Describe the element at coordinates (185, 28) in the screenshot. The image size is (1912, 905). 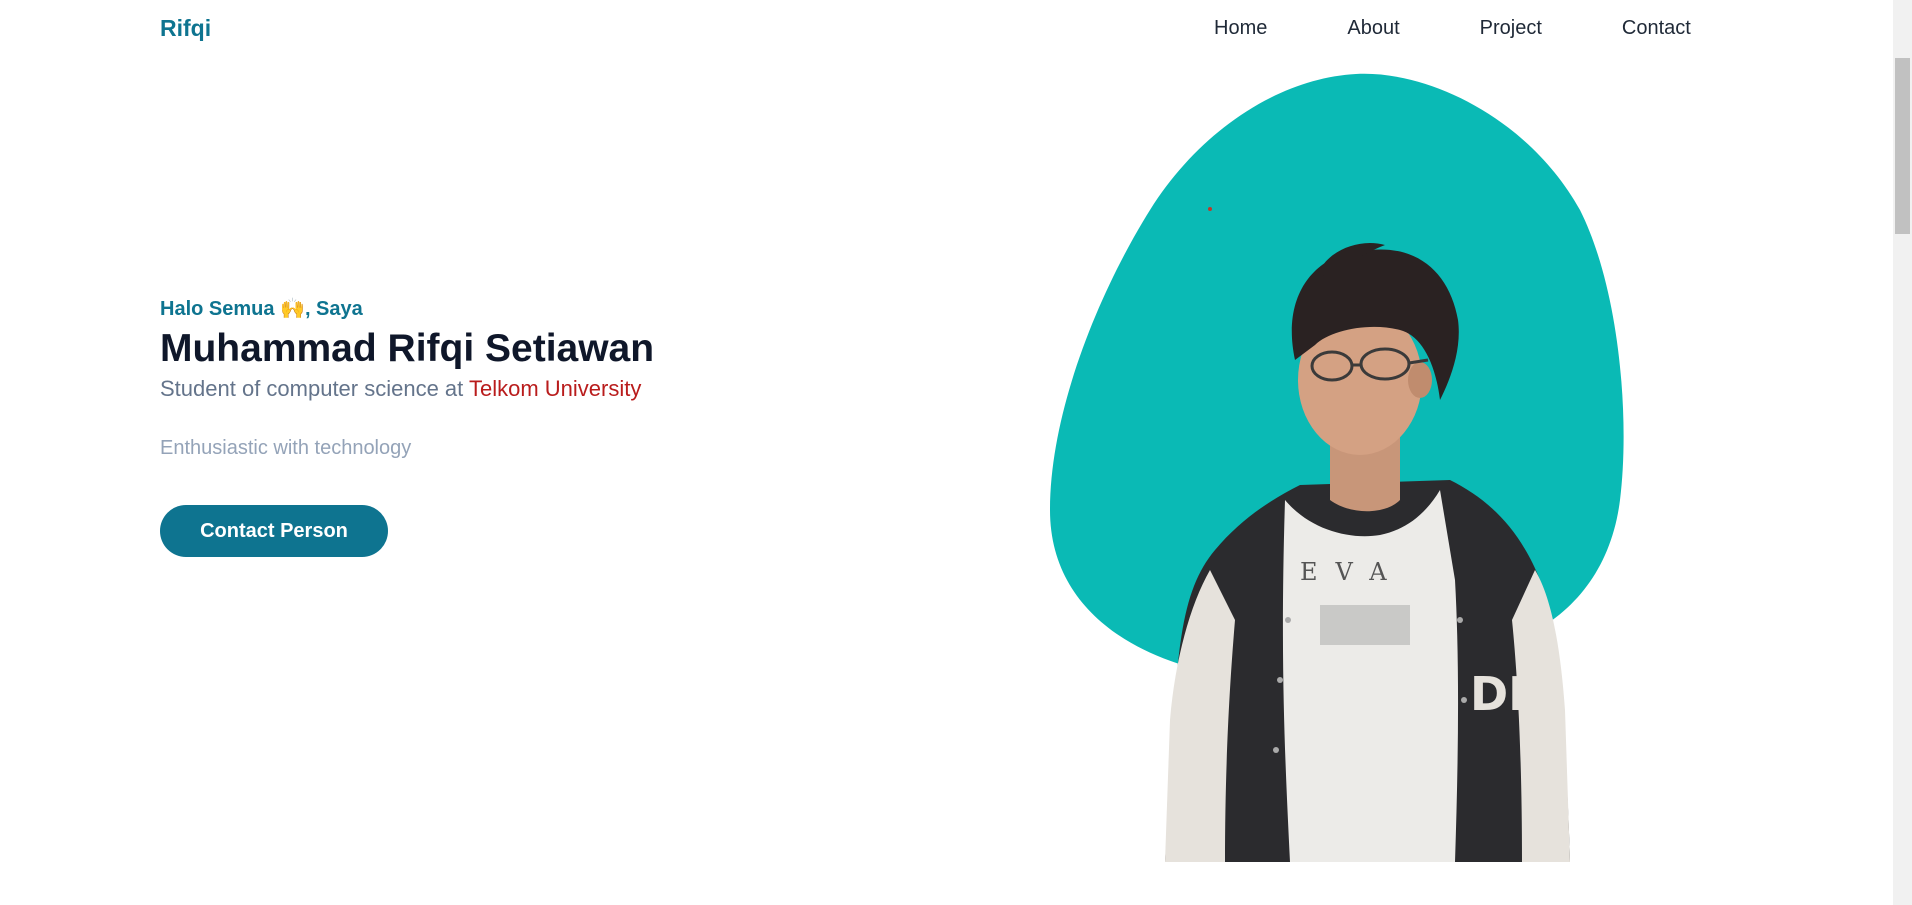
I see `brand-logo: Rifqi` at that location.